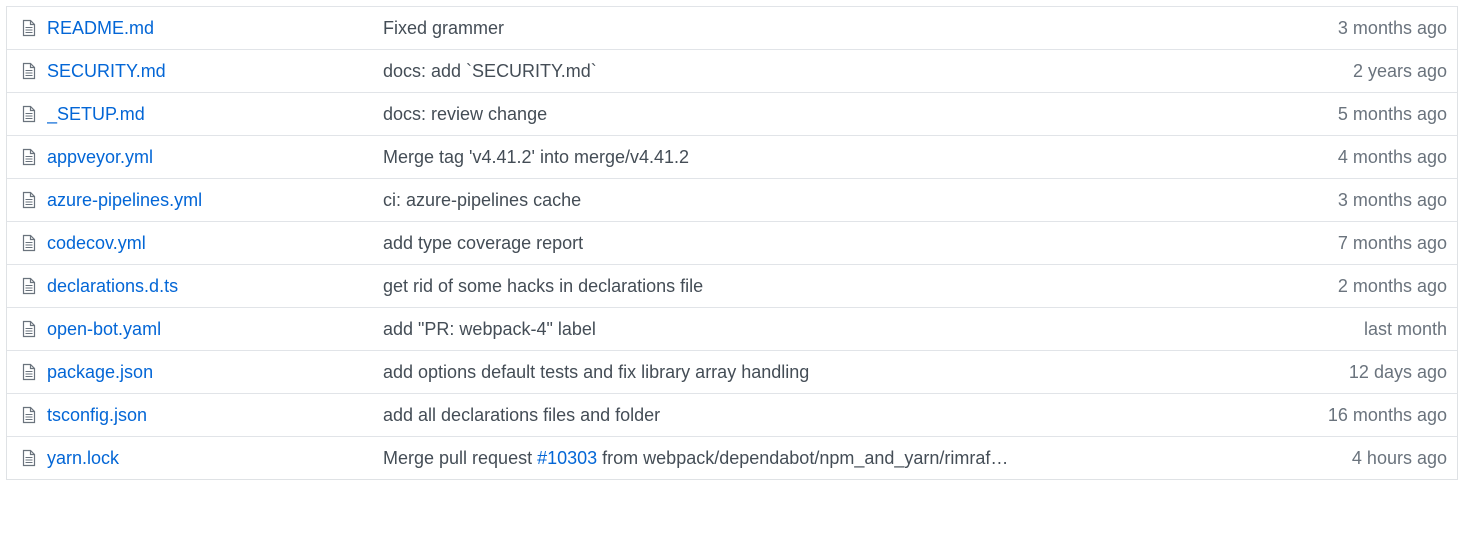 This screenshot has width=1464, height=542. Describe the element at coordinates (100, 372) in the screenshot. I see `file-name-link: package.json` at that location.